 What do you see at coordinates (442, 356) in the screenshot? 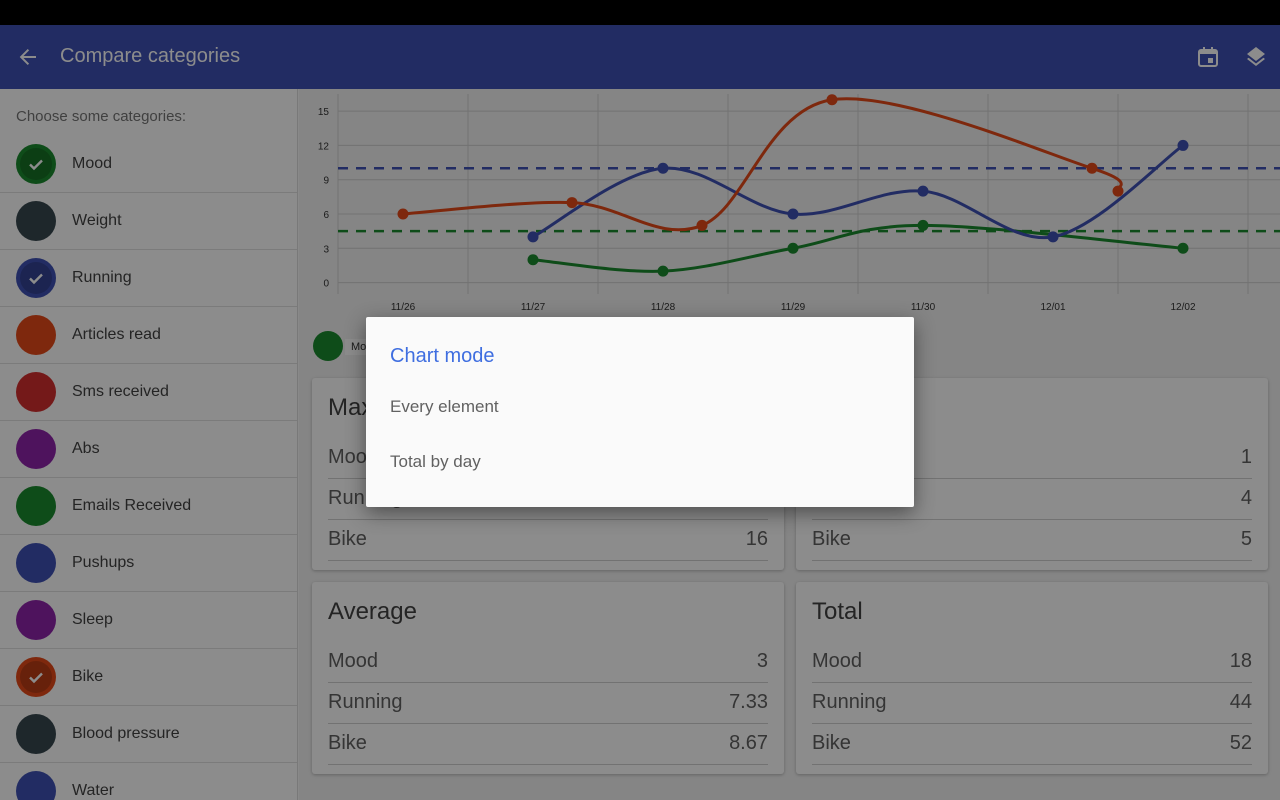
I see `dialog-title: Chart mode` at bounding box center [442, 356].